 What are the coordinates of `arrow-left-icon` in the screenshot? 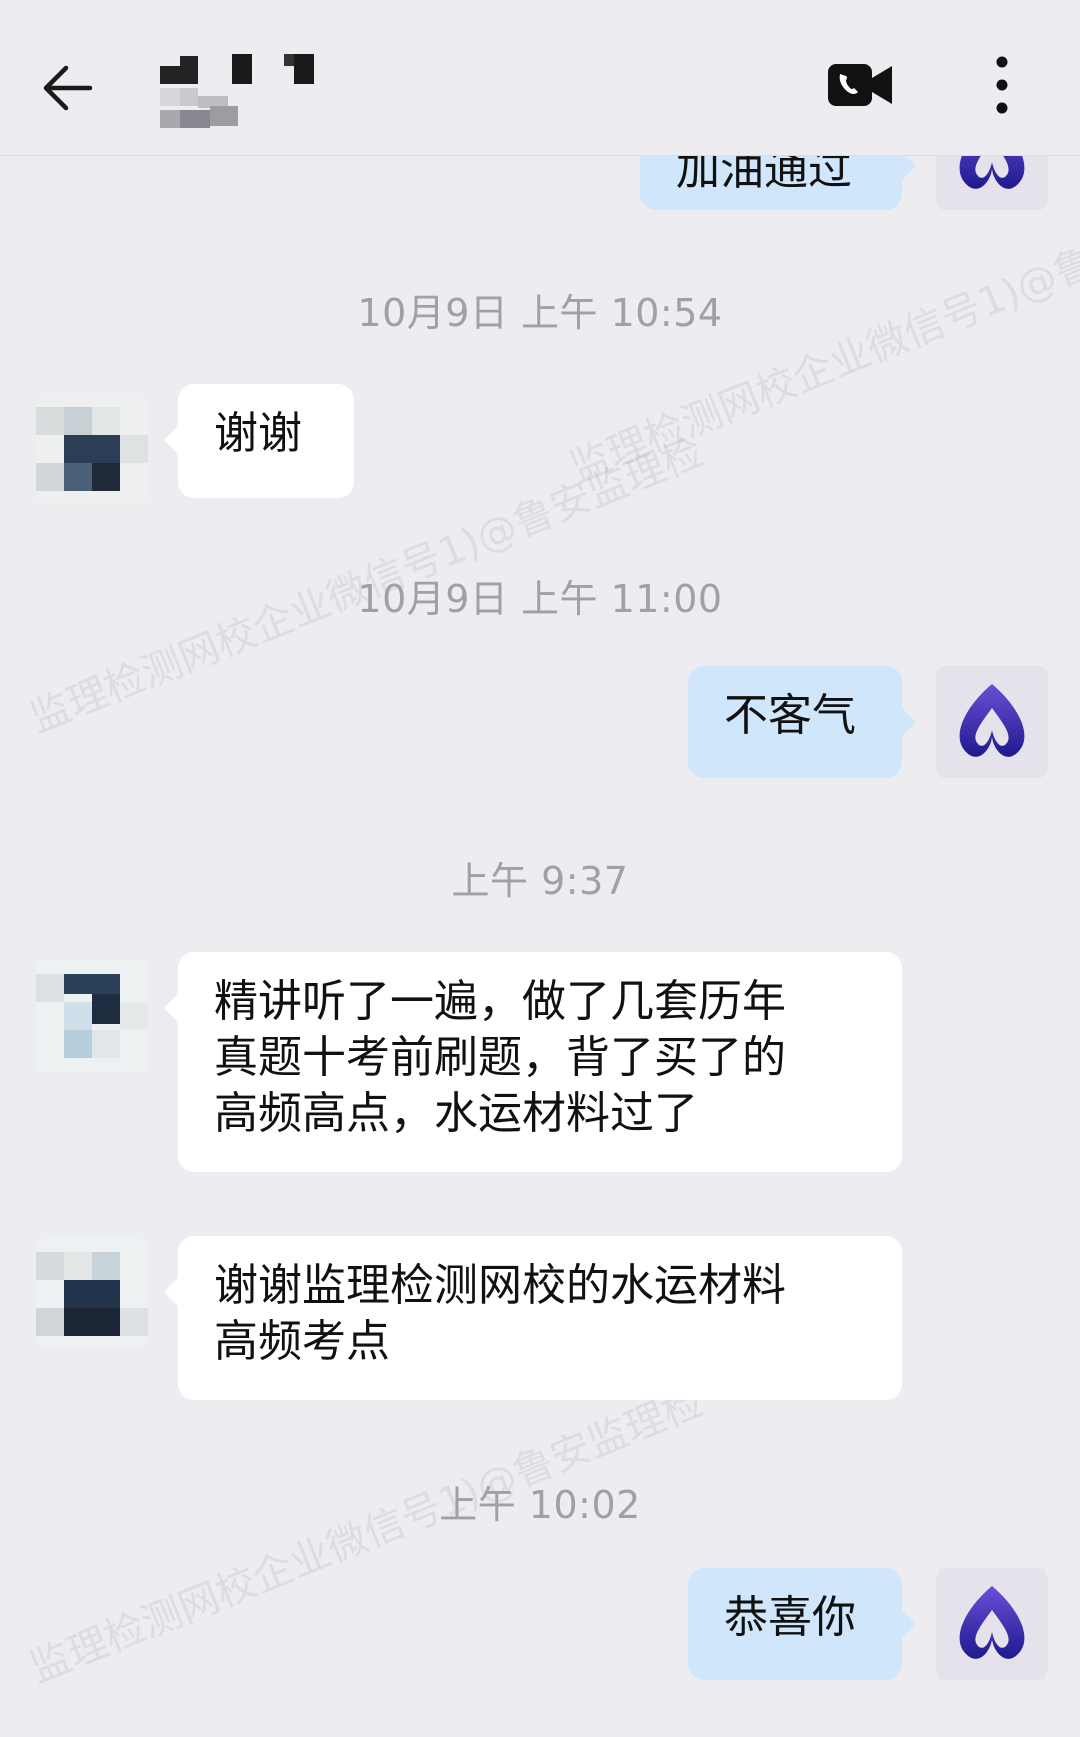 It's located at (68, 88).